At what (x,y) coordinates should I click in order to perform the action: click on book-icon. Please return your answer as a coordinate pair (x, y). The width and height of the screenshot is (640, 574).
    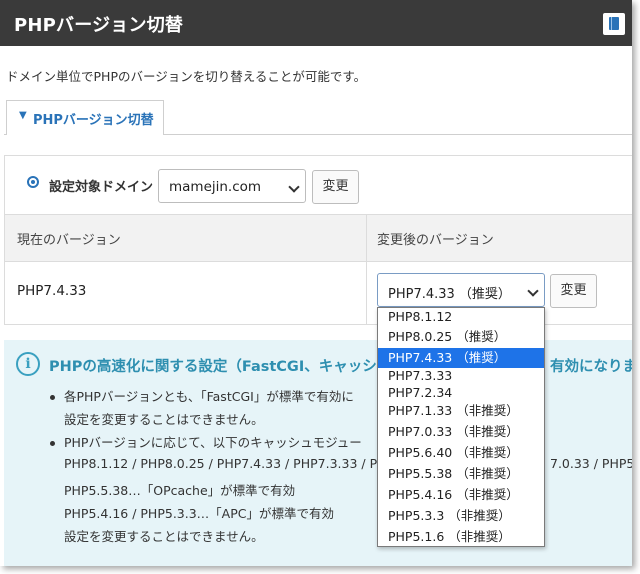
    Looking at the image, I should click on (614, 23).